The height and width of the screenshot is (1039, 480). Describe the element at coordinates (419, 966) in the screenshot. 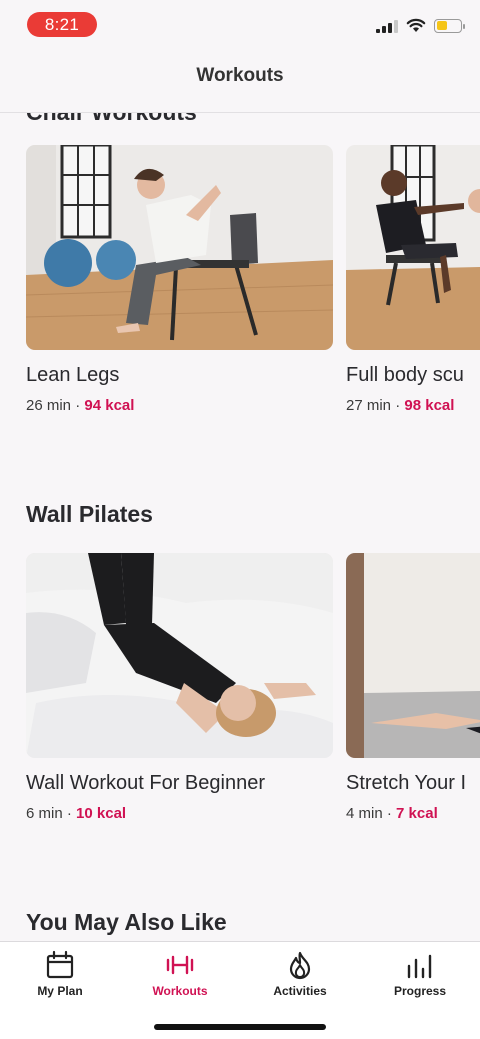

I see `bar-chart-icon` at that location.